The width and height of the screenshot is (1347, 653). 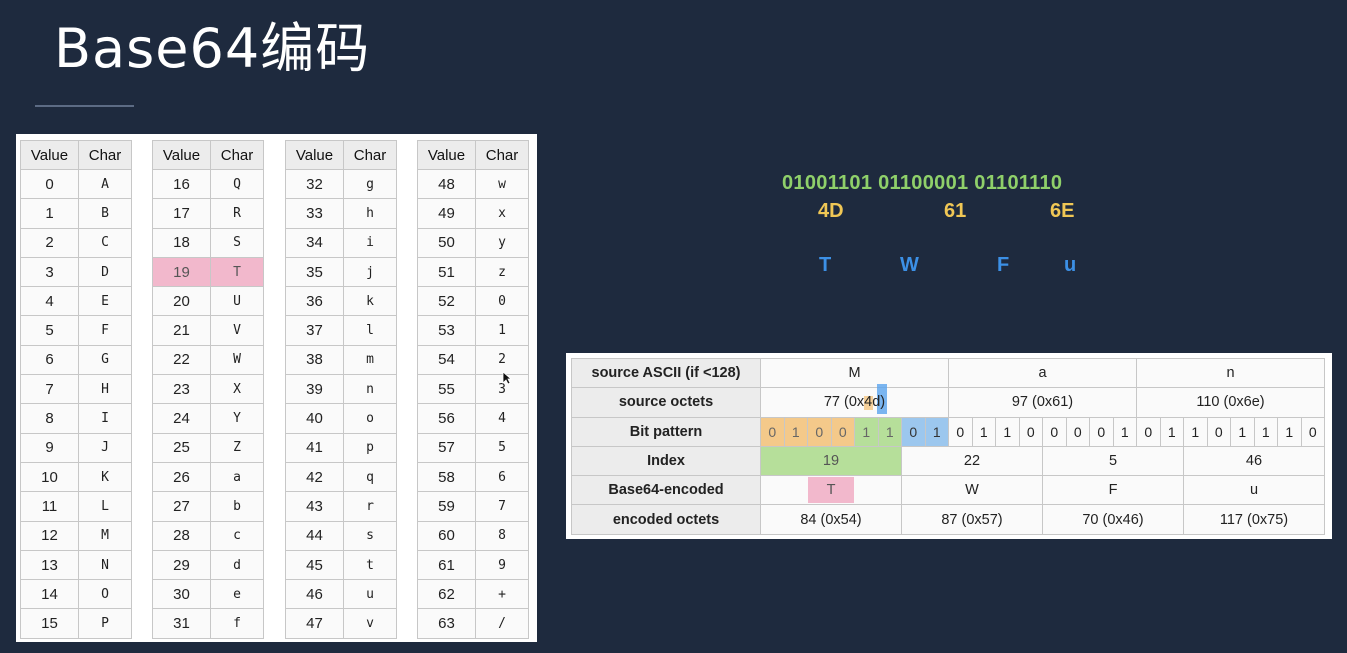 What do you see at coordinates (314, 330) in the screenshot?
I see `value-cell: 37` at bounding box center [314, 330].